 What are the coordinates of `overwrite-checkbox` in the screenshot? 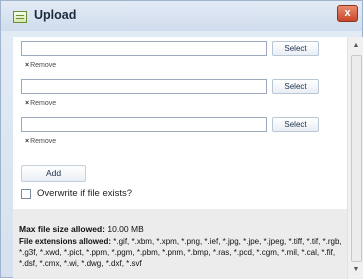 It's located at (26, 194).